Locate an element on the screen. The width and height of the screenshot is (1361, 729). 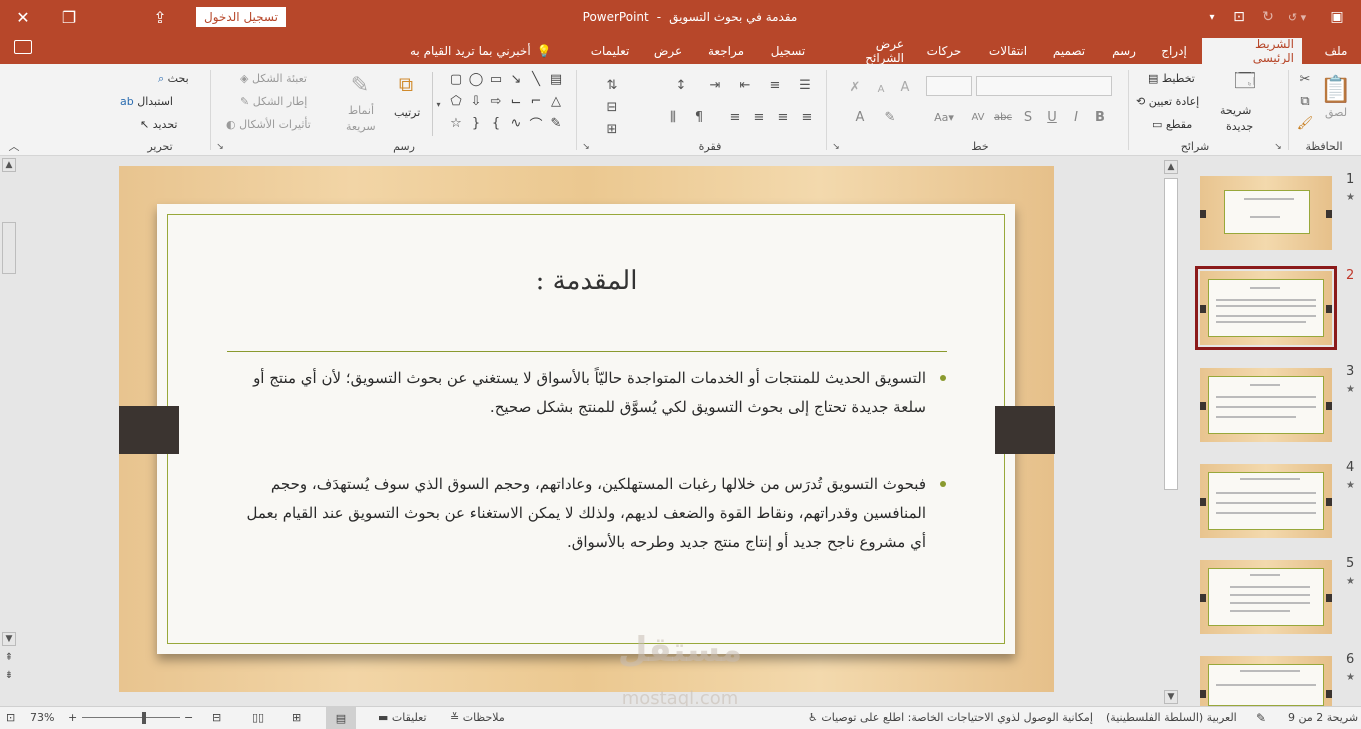
fit-slide-icon: ⊡ is located at coordinates (10, 717).